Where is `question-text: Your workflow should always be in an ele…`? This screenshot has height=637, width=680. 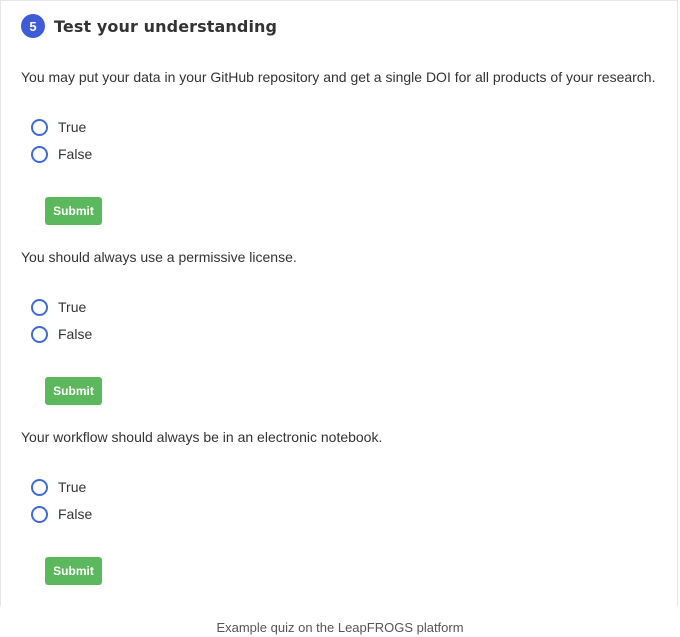
question-text: Your workflow should always be in an ele… is located at coordinates (202, 437).